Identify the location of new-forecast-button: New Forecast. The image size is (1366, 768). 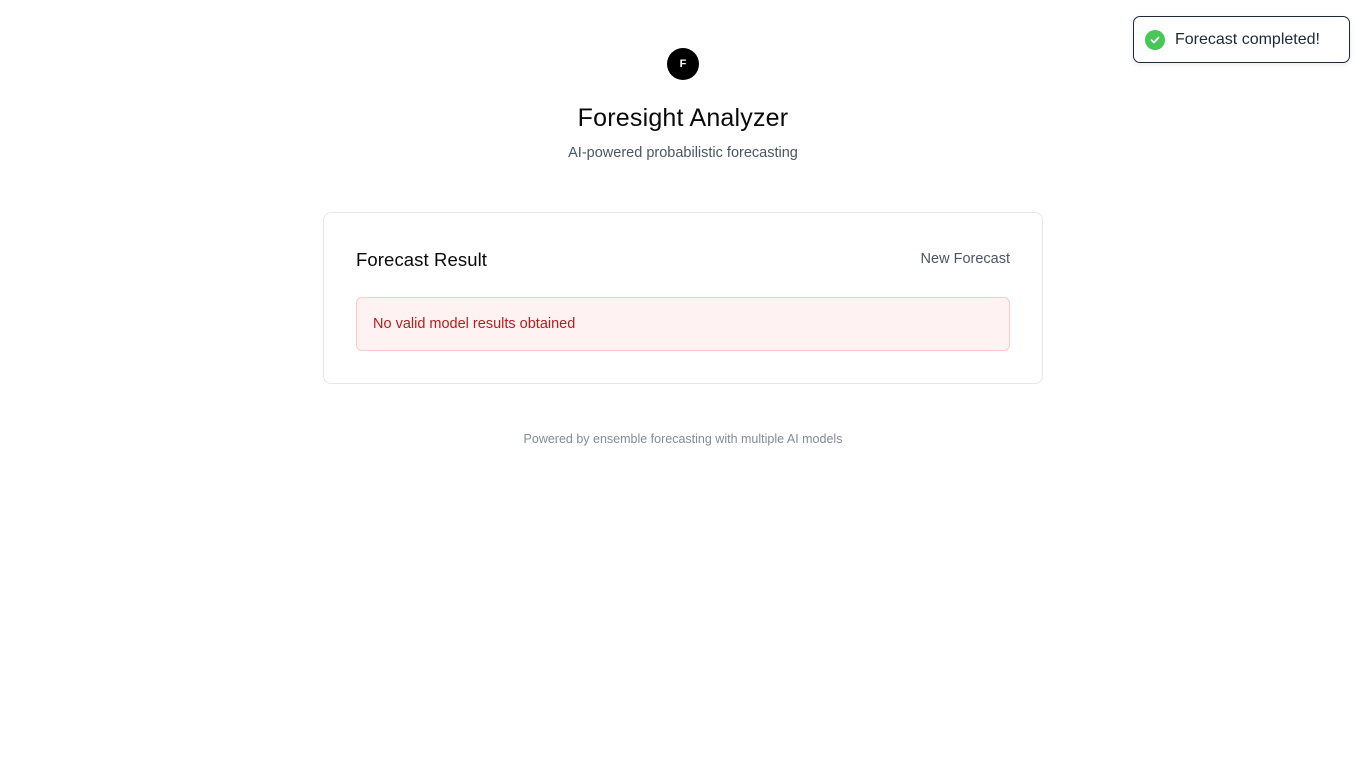
(965, 259).